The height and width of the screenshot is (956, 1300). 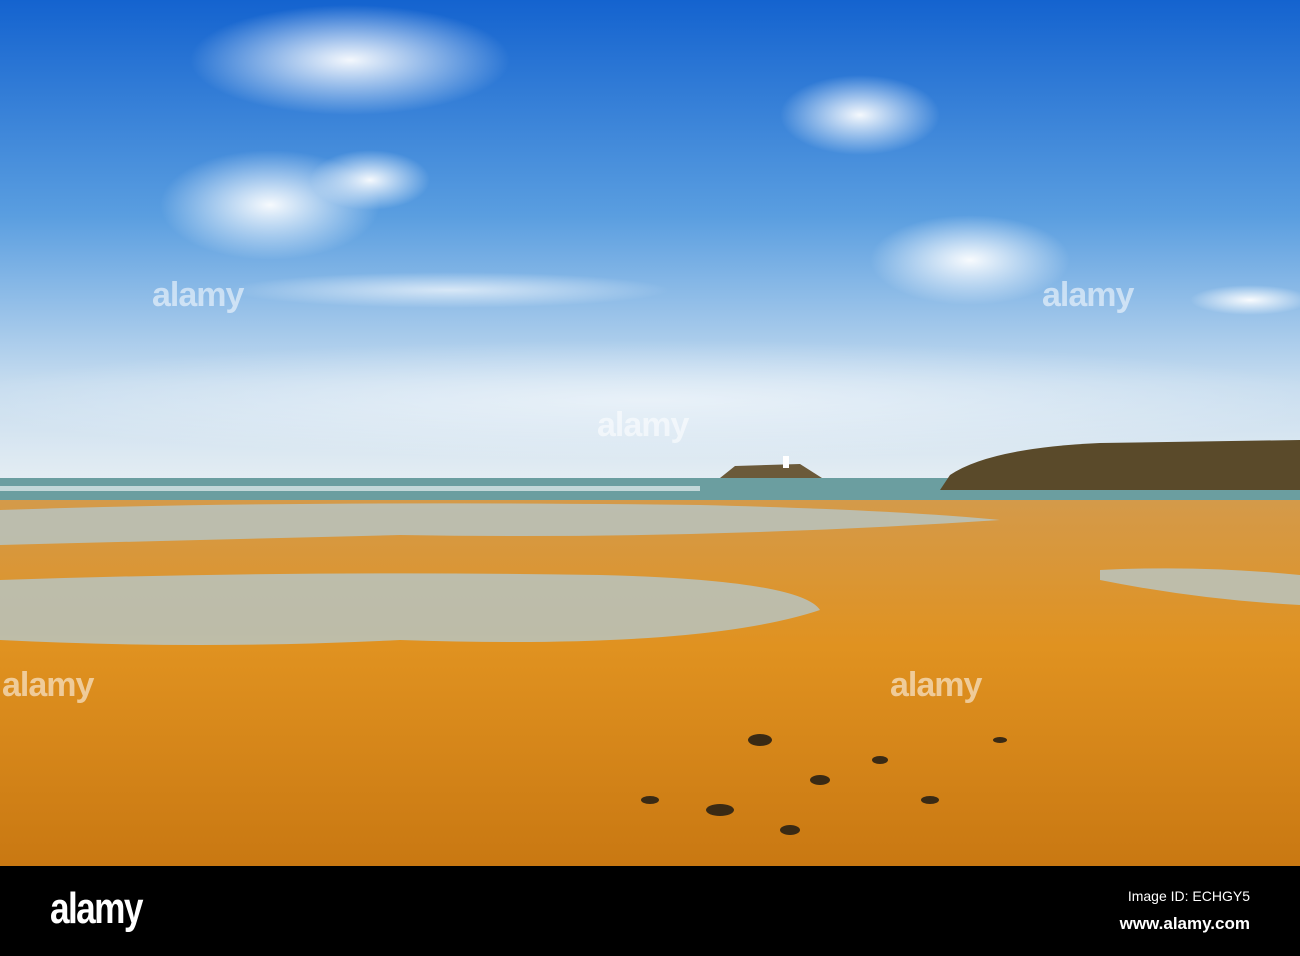 I want to click on alamy-logo: alamy, so click(x=96, y=908).